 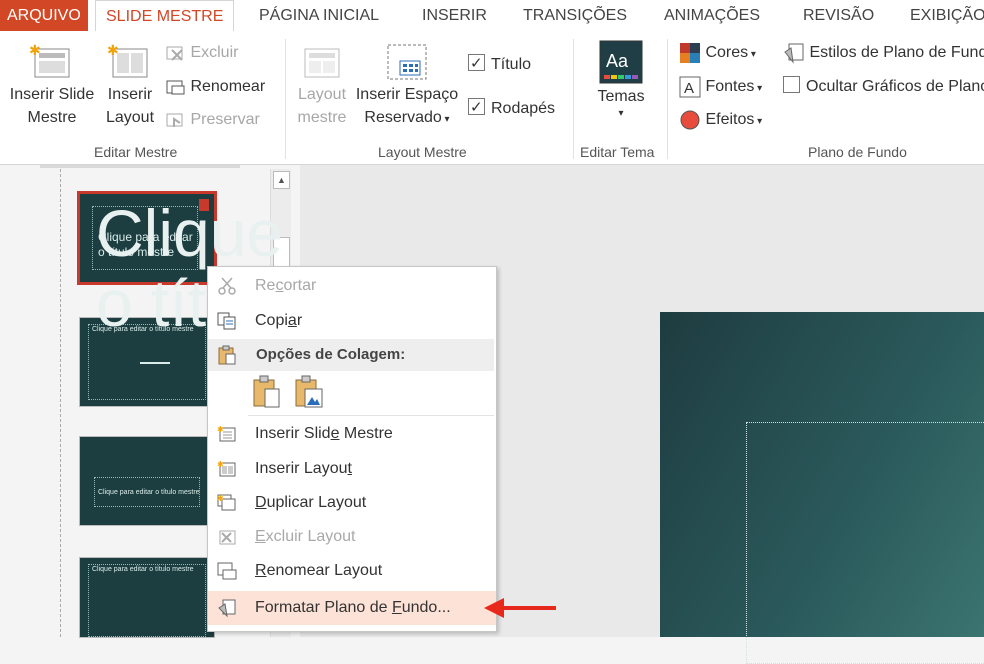 I want to click on temas-button: Aa Temas ▾, so click(x=621, y=79).